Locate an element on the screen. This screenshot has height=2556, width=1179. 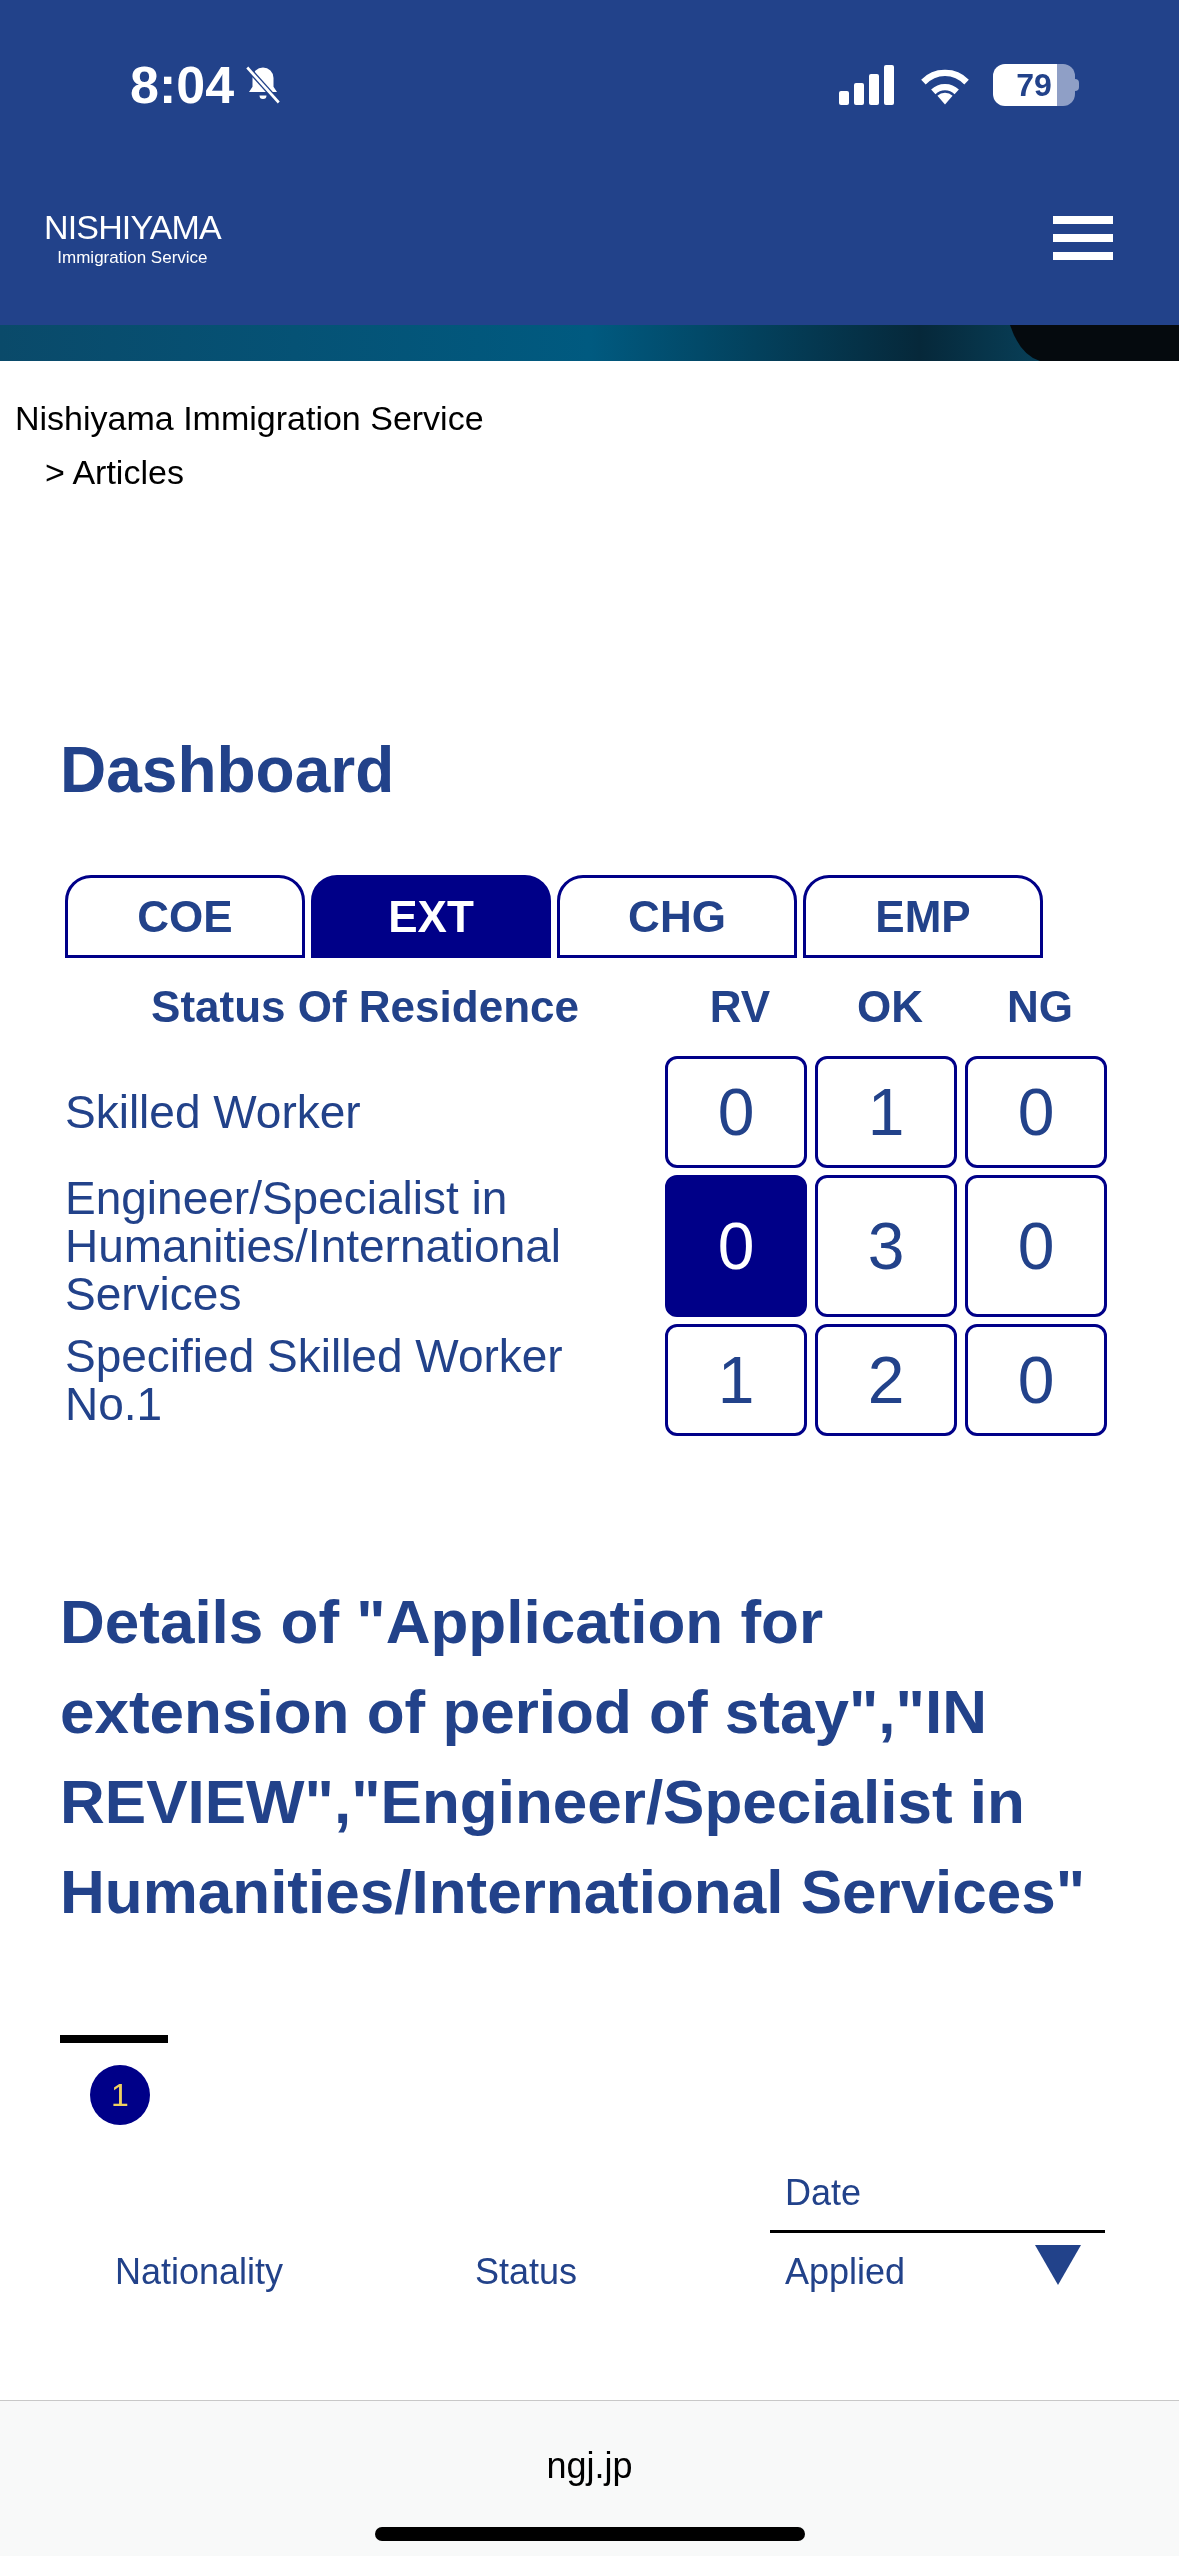
menu-icon is located at coordinates (1083, 237).